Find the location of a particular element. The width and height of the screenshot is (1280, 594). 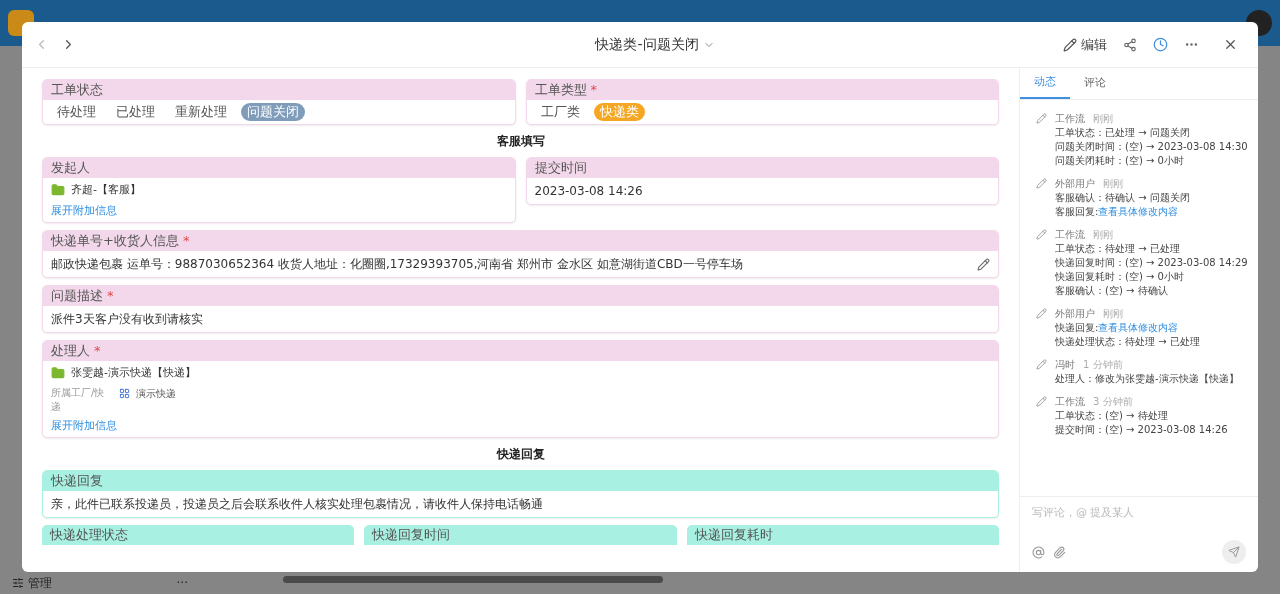

sidebar-footer-label: 管理 is located at coordinates (40, 583).